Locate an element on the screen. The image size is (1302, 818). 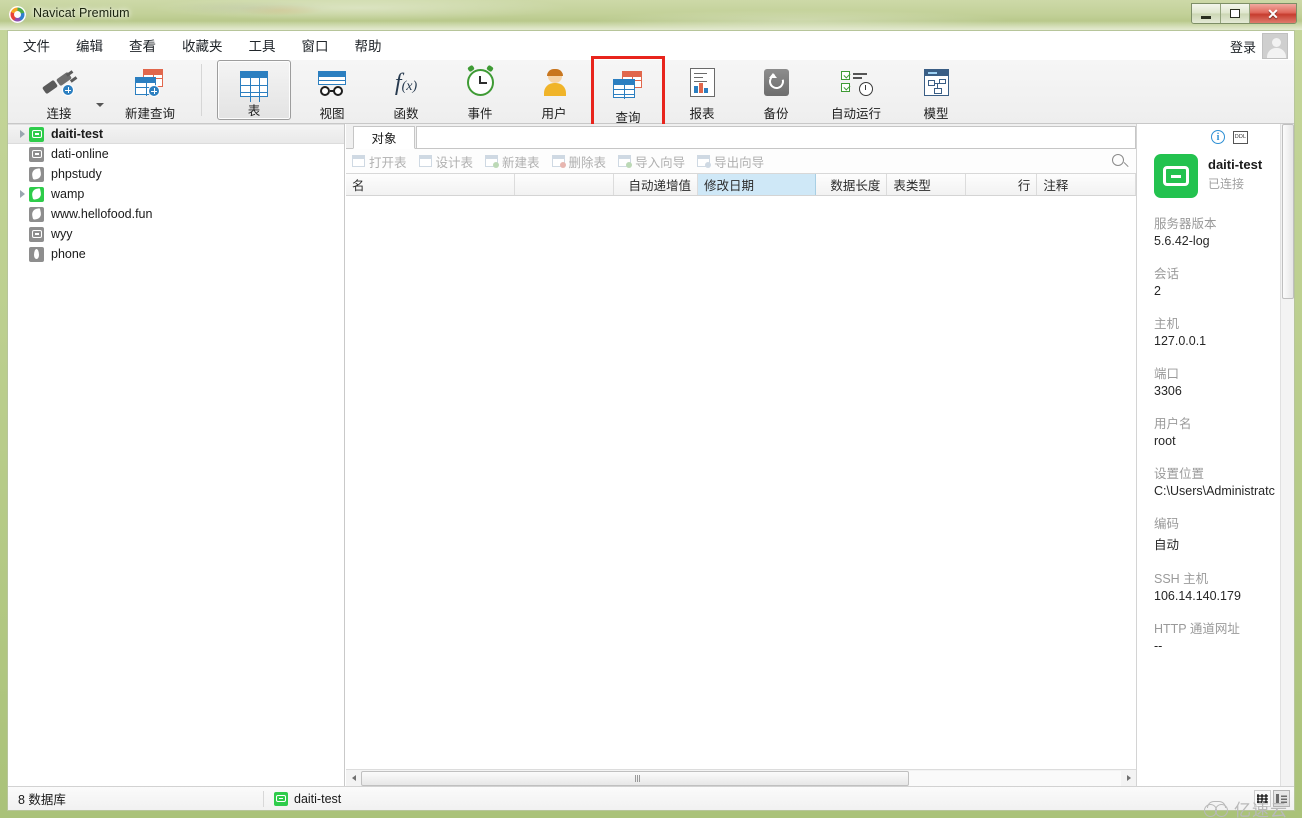
column-header-table-type: 表类型 is located at coordinates (927, 184).